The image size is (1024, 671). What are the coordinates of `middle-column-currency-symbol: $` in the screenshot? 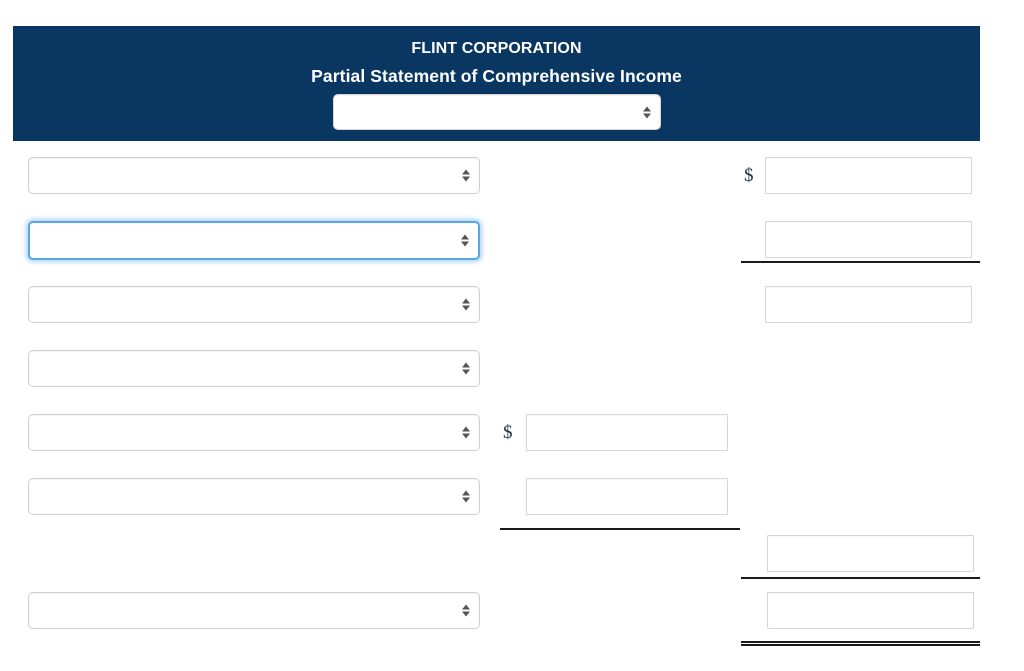 It's located at (508, 432).